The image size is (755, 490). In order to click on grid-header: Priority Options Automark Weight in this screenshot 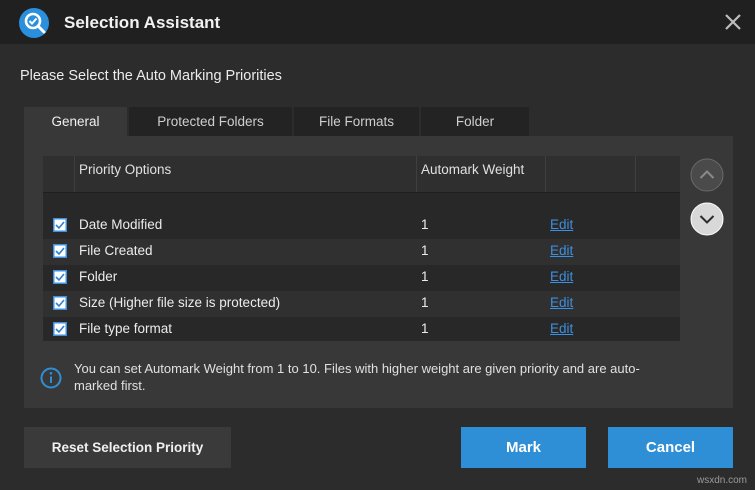, I will do `click(361, 174)`.